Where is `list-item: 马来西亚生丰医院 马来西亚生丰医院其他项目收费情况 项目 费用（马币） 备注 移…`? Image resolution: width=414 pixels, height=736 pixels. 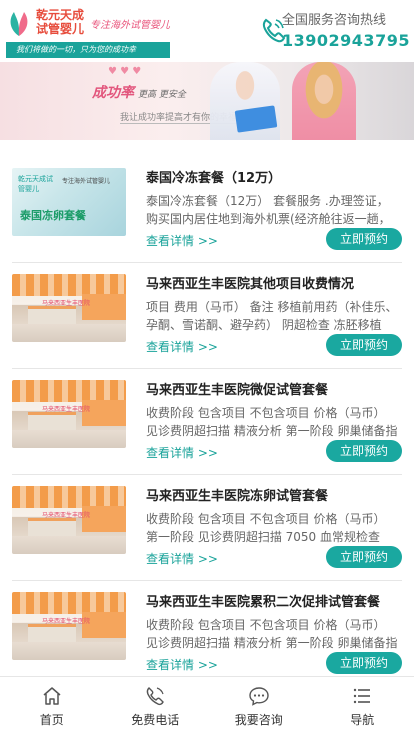 list-item: 马来西亚生丰医院 马来西亚生丰医院其他项目收费情况 项目 费用（马币） 备注 移… is located at coordinates (207, 312).